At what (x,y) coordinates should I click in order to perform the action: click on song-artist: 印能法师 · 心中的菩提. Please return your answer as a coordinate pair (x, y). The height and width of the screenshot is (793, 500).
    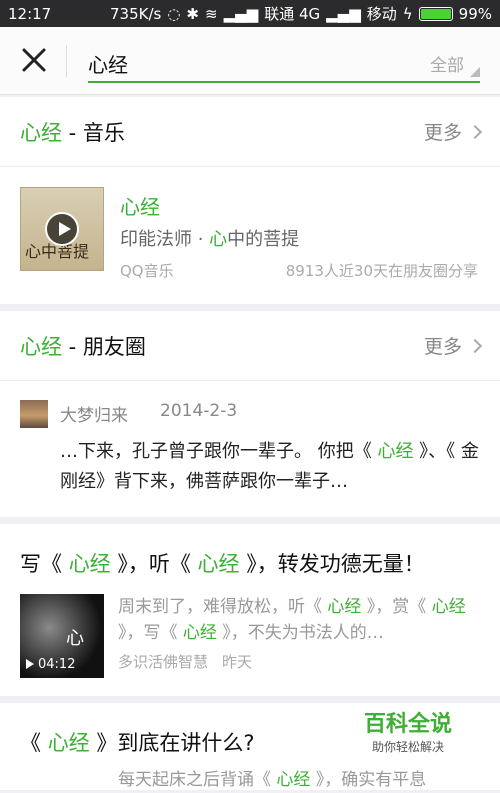
    Looking at the image, I should click on (210, 239).